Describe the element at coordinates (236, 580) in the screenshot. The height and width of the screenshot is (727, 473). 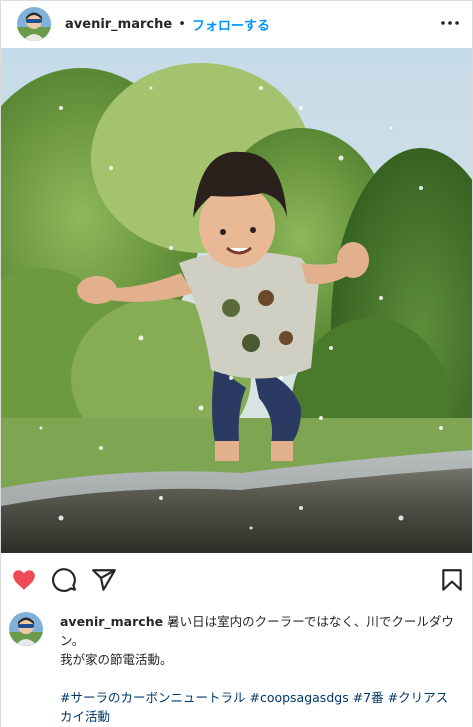
I see `action-bar` at that location.